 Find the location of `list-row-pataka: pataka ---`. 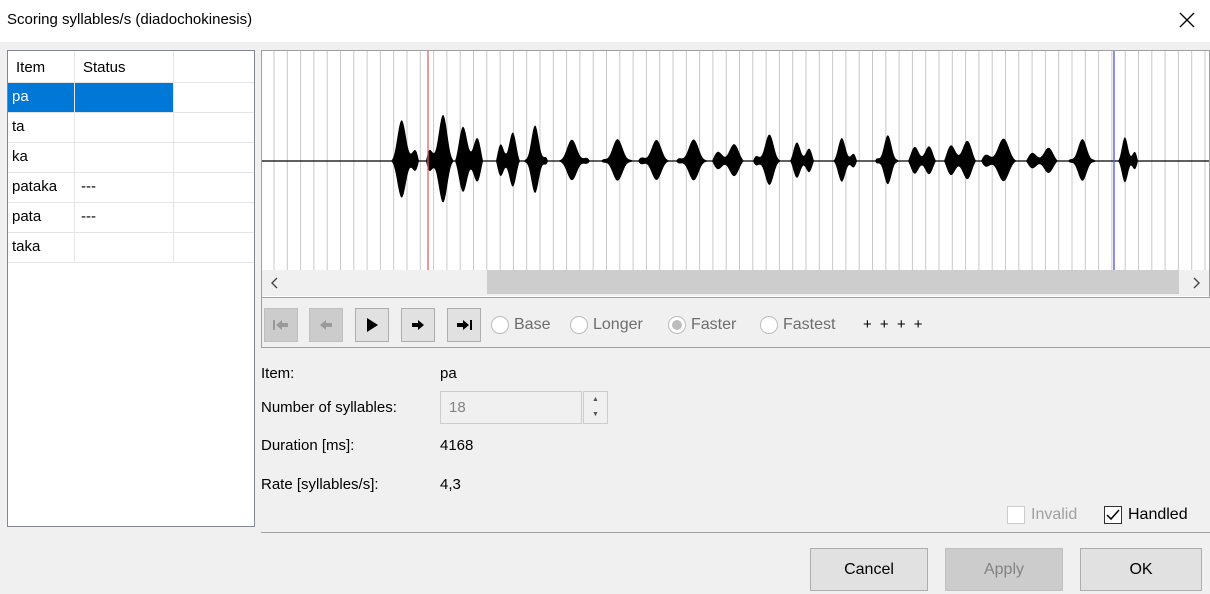

list-row-pataka: pataka --- is located at coordinates (131, 188).